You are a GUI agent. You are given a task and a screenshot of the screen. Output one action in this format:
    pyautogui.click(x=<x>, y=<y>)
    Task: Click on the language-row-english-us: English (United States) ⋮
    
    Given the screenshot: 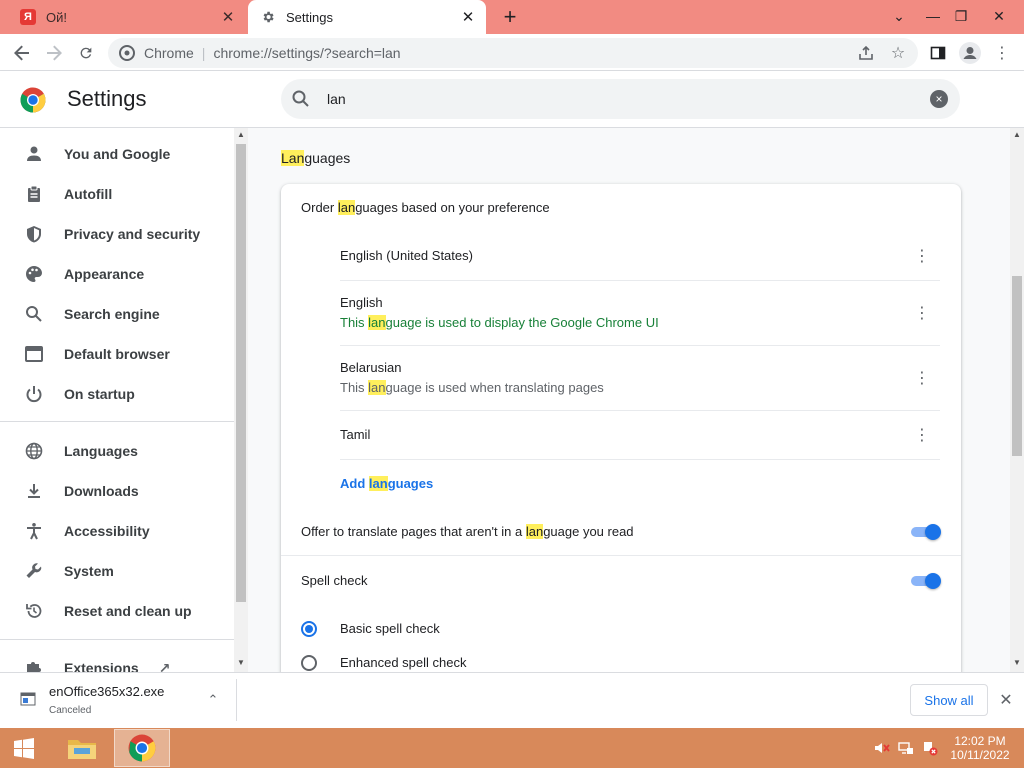 What is the action you would take?
    pyautogui.click(x=640, y=256)
    